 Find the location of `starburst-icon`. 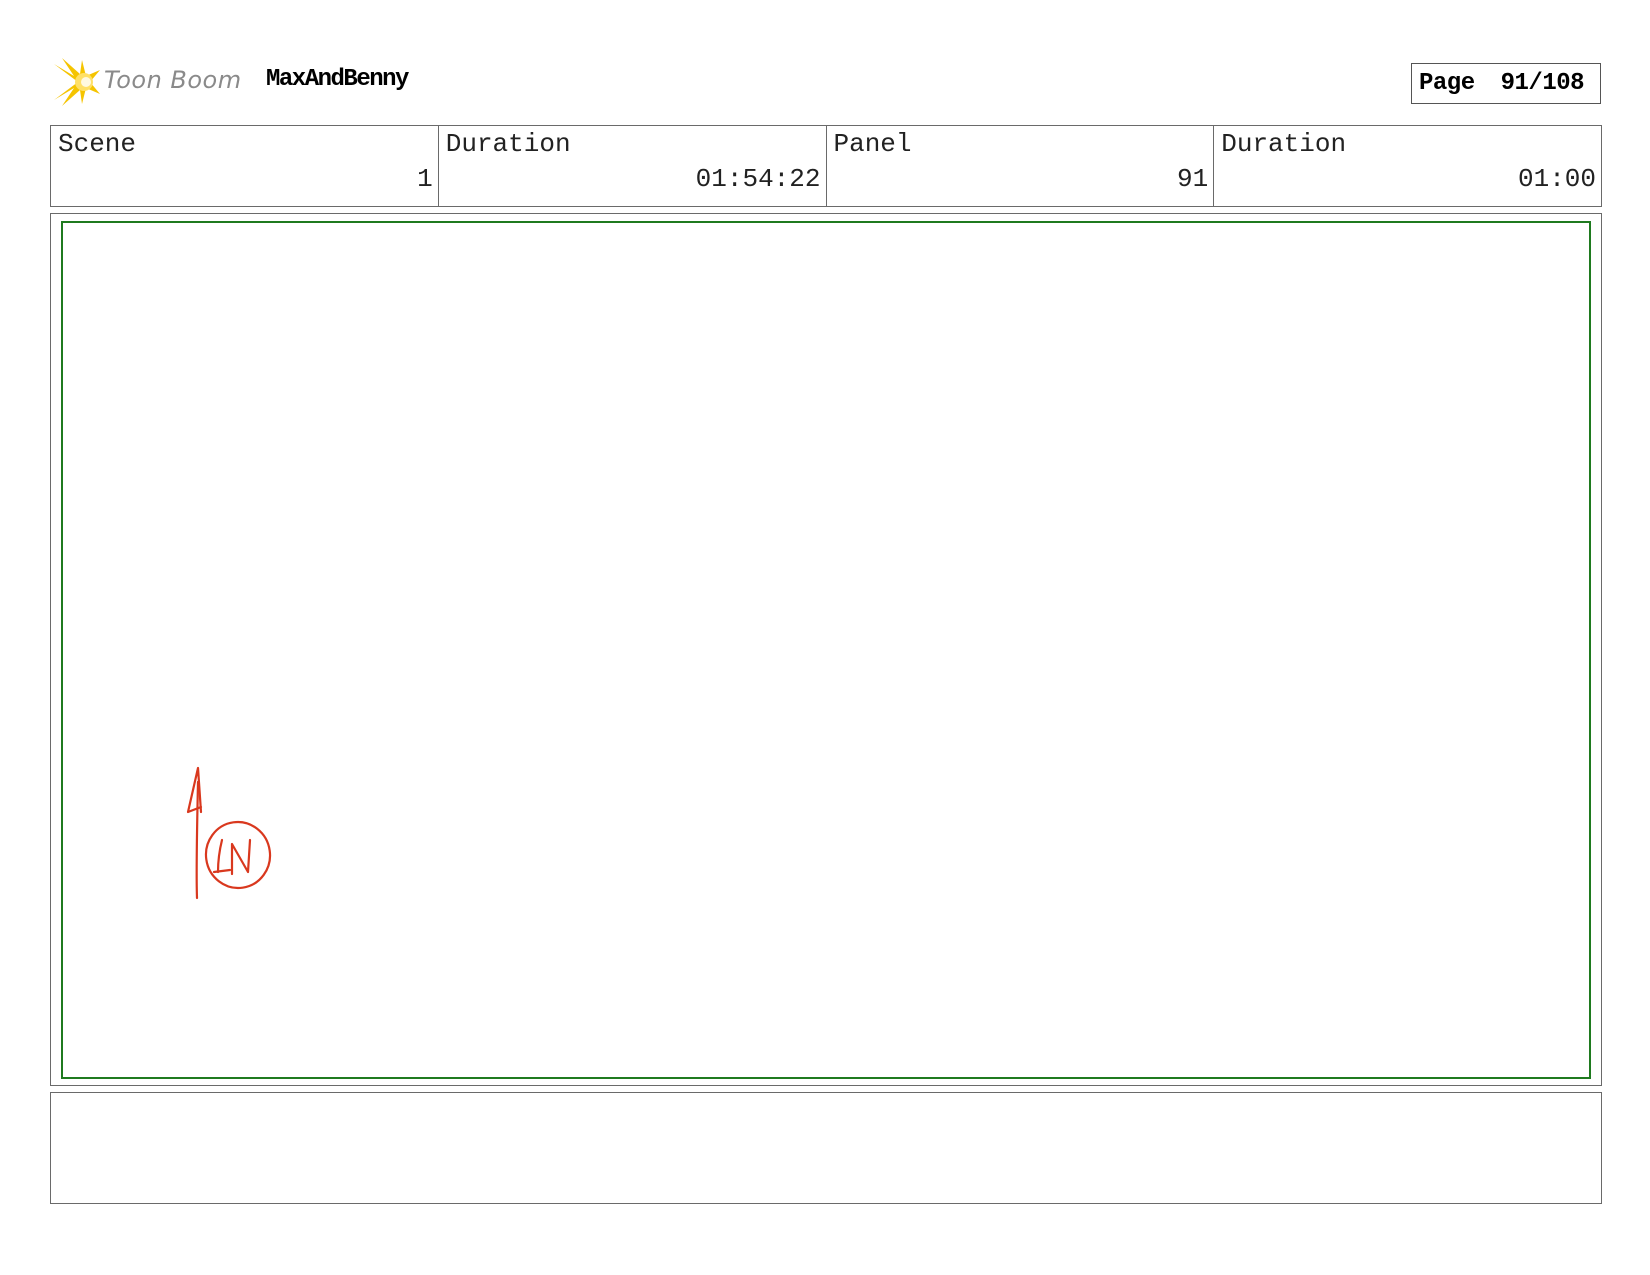

starburst-icon is located at coordinates (77, 82).